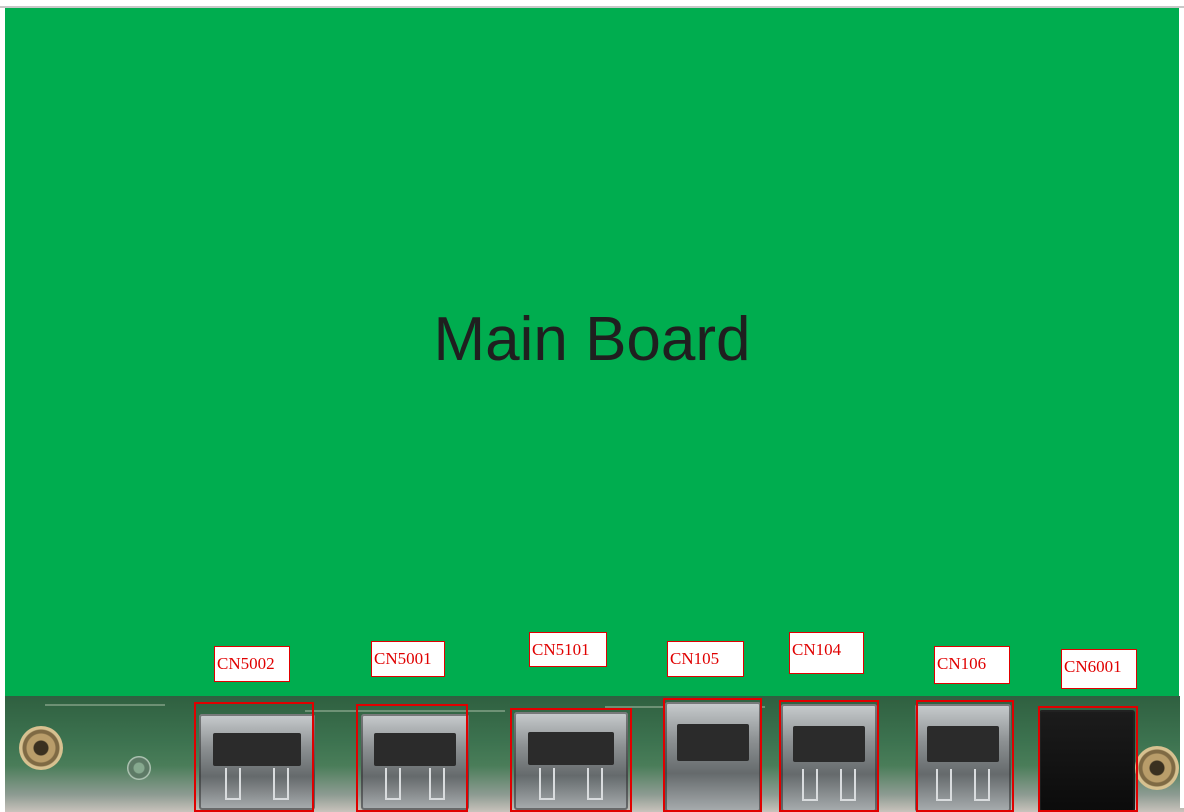 The height and width of the screenshot is (812, 1184). I want to click on highlight-box-cn5001, so click(412, 758).